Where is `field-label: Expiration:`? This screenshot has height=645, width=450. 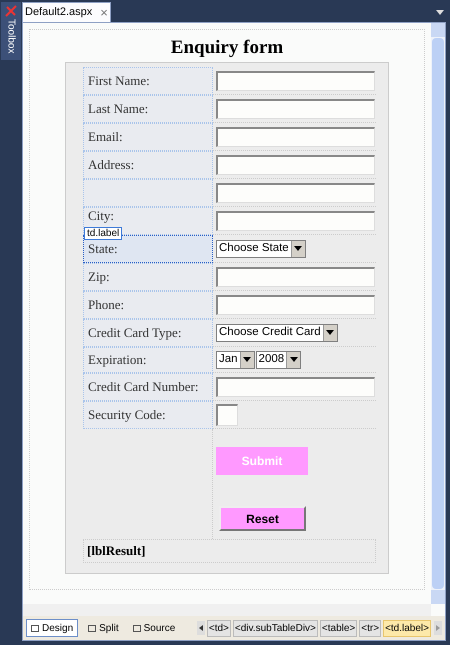
field-label: Expiration: is located at coordinates (117, 360).